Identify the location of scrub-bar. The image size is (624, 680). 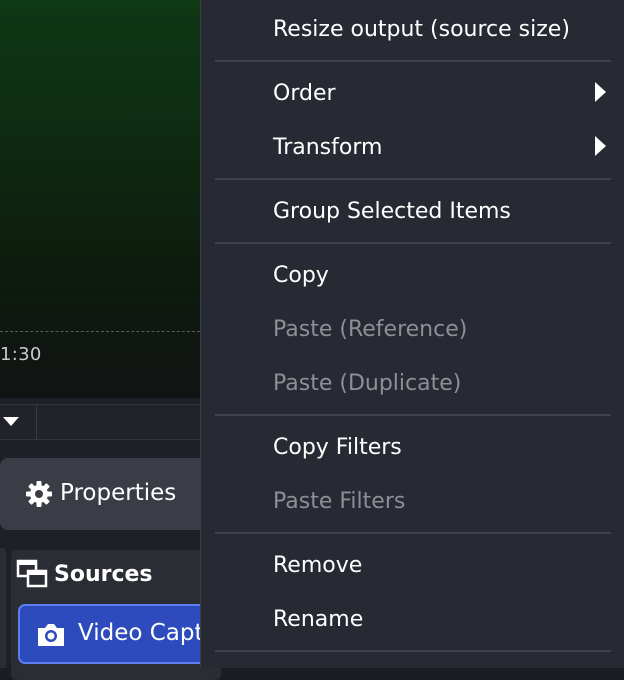
(105, 422).